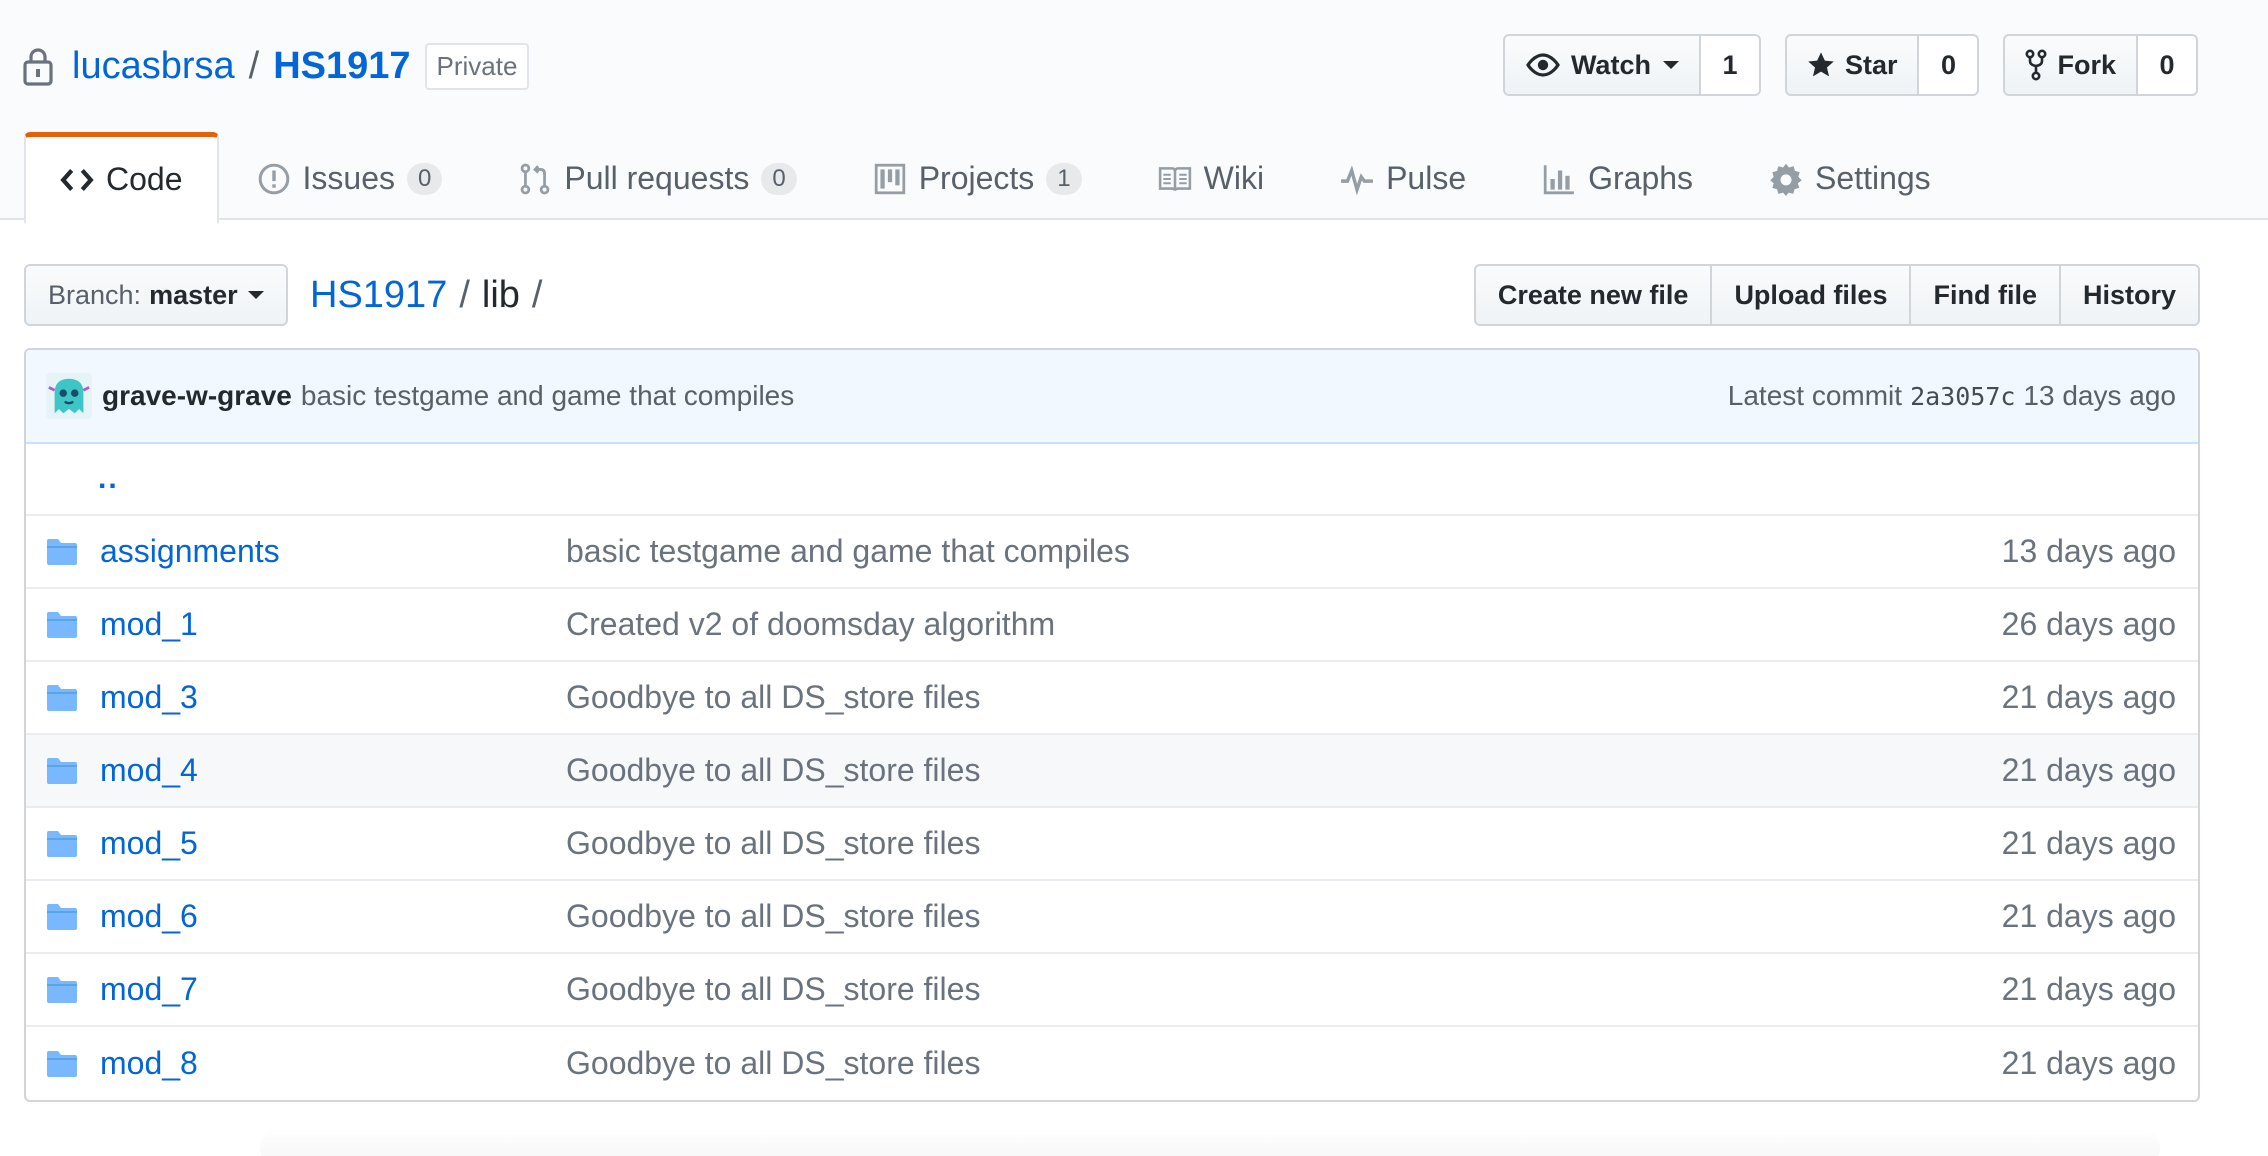 The image size is (2268, 1156). I want to click on pulse-icon, so click(1357, 179).